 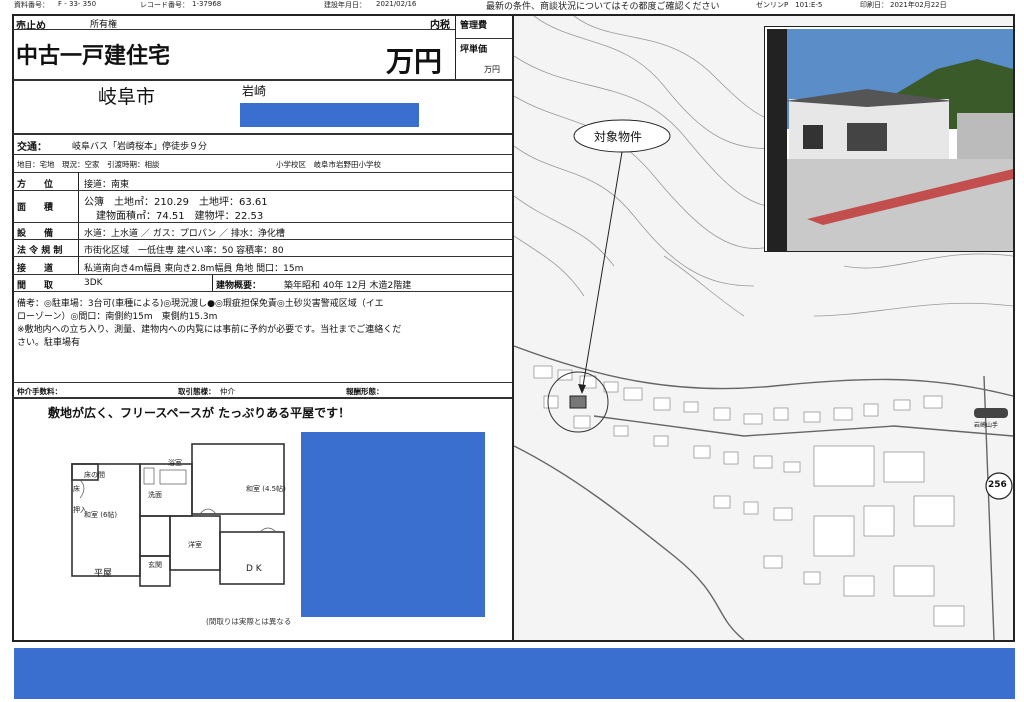 What do you see at coordinates (31, 5) in the screenshot?
I see `doc-number-label: 資料番号：` at bounding box center [31, 5].